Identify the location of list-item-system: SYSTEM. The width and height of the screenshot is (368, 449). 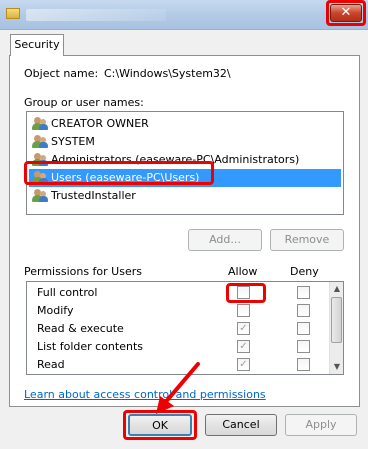
(185, 142).